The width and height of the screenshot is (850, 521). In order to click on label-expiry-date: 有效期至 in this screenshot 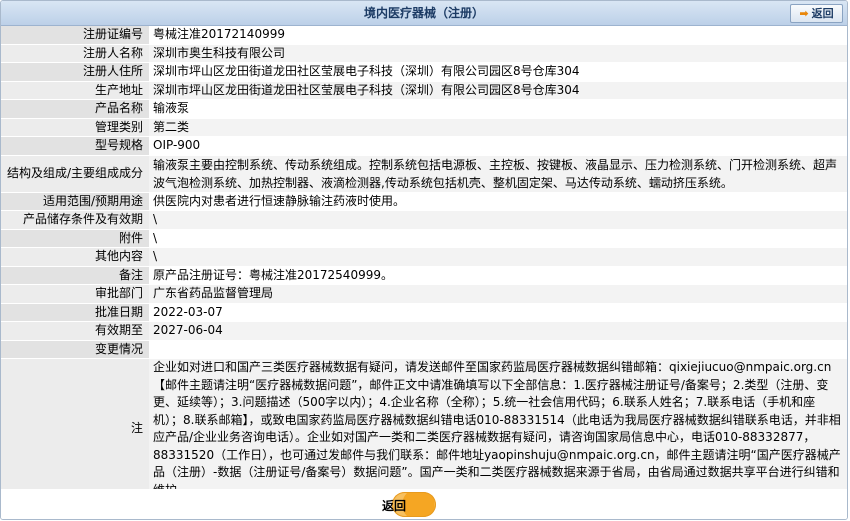, I will do `click(75, 331)`.